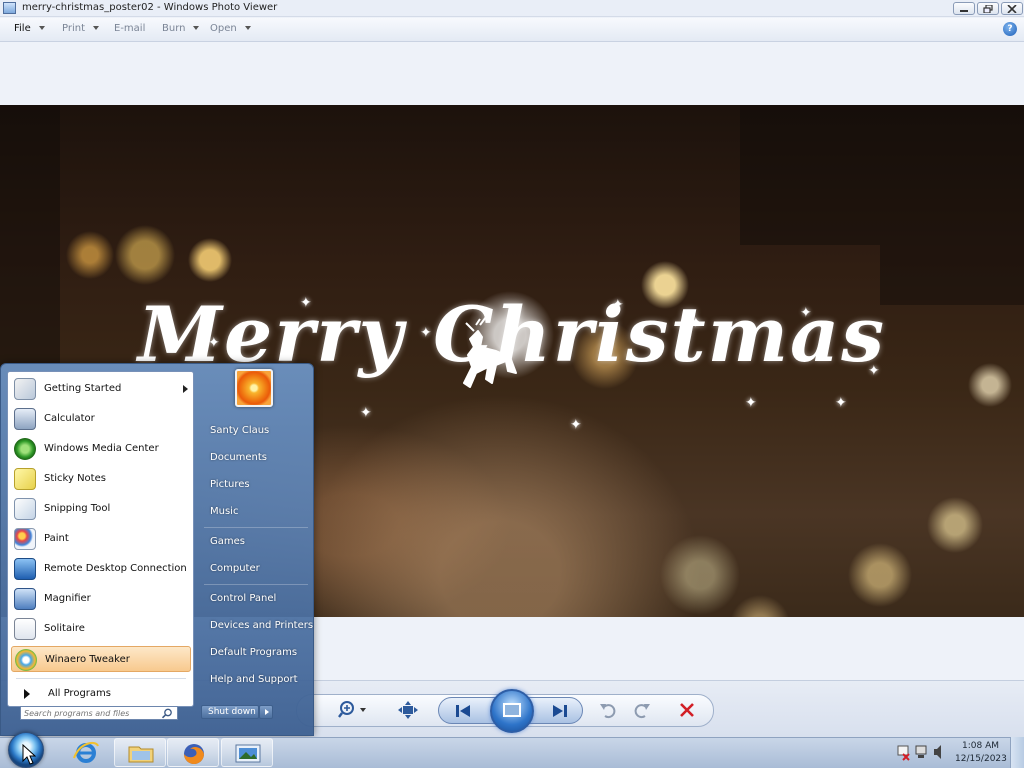  What do you see at coordinates (25, 479) in the screenshot?
I see `sticky-notes-icon` at bounding box center [25, 479].